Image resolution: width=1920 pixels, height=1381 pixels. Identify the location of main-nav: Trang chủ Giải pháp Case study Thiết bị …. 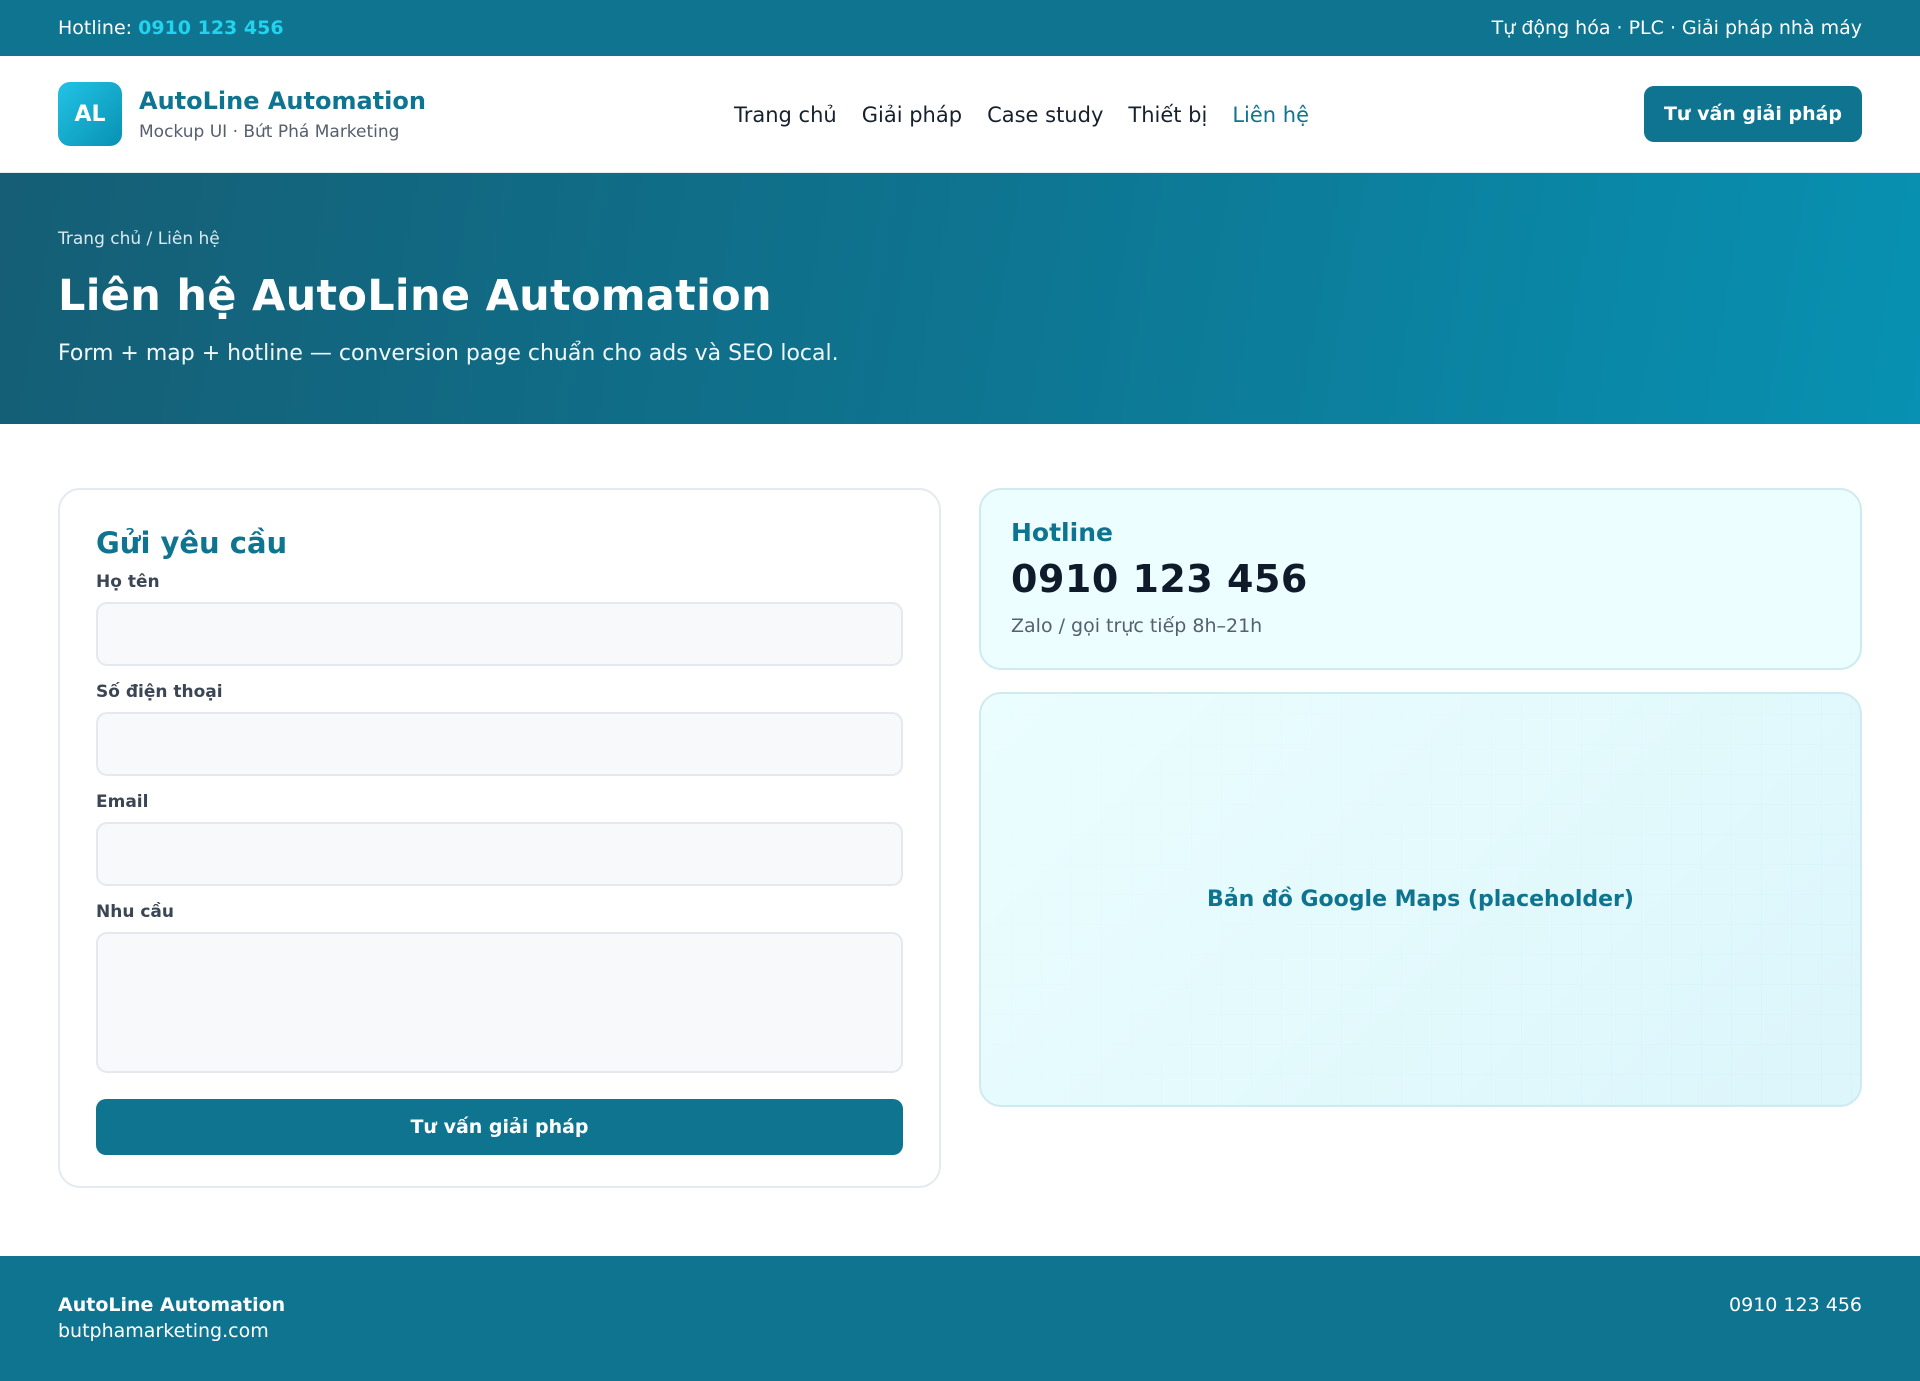
(1034, 114).